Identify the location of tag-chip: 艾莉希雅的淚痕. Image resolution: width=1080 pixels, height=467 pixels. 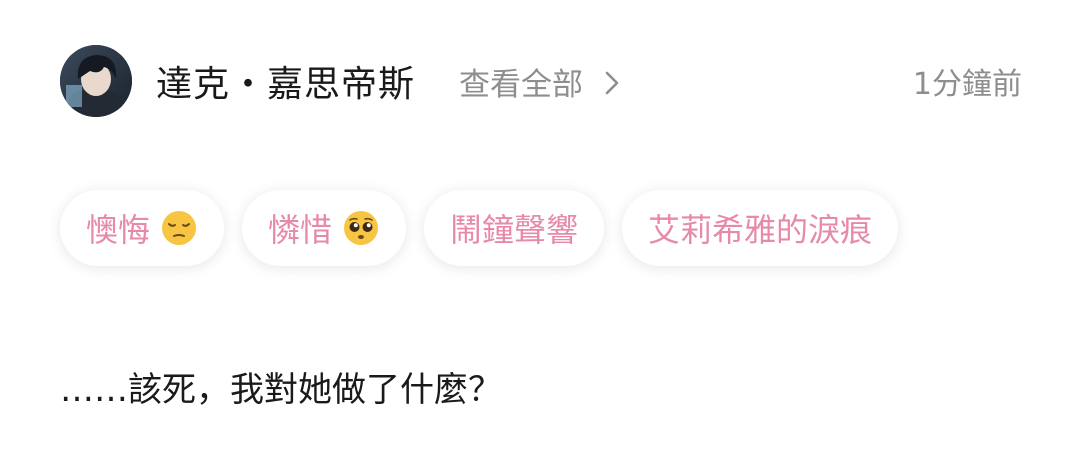
(760, 228).